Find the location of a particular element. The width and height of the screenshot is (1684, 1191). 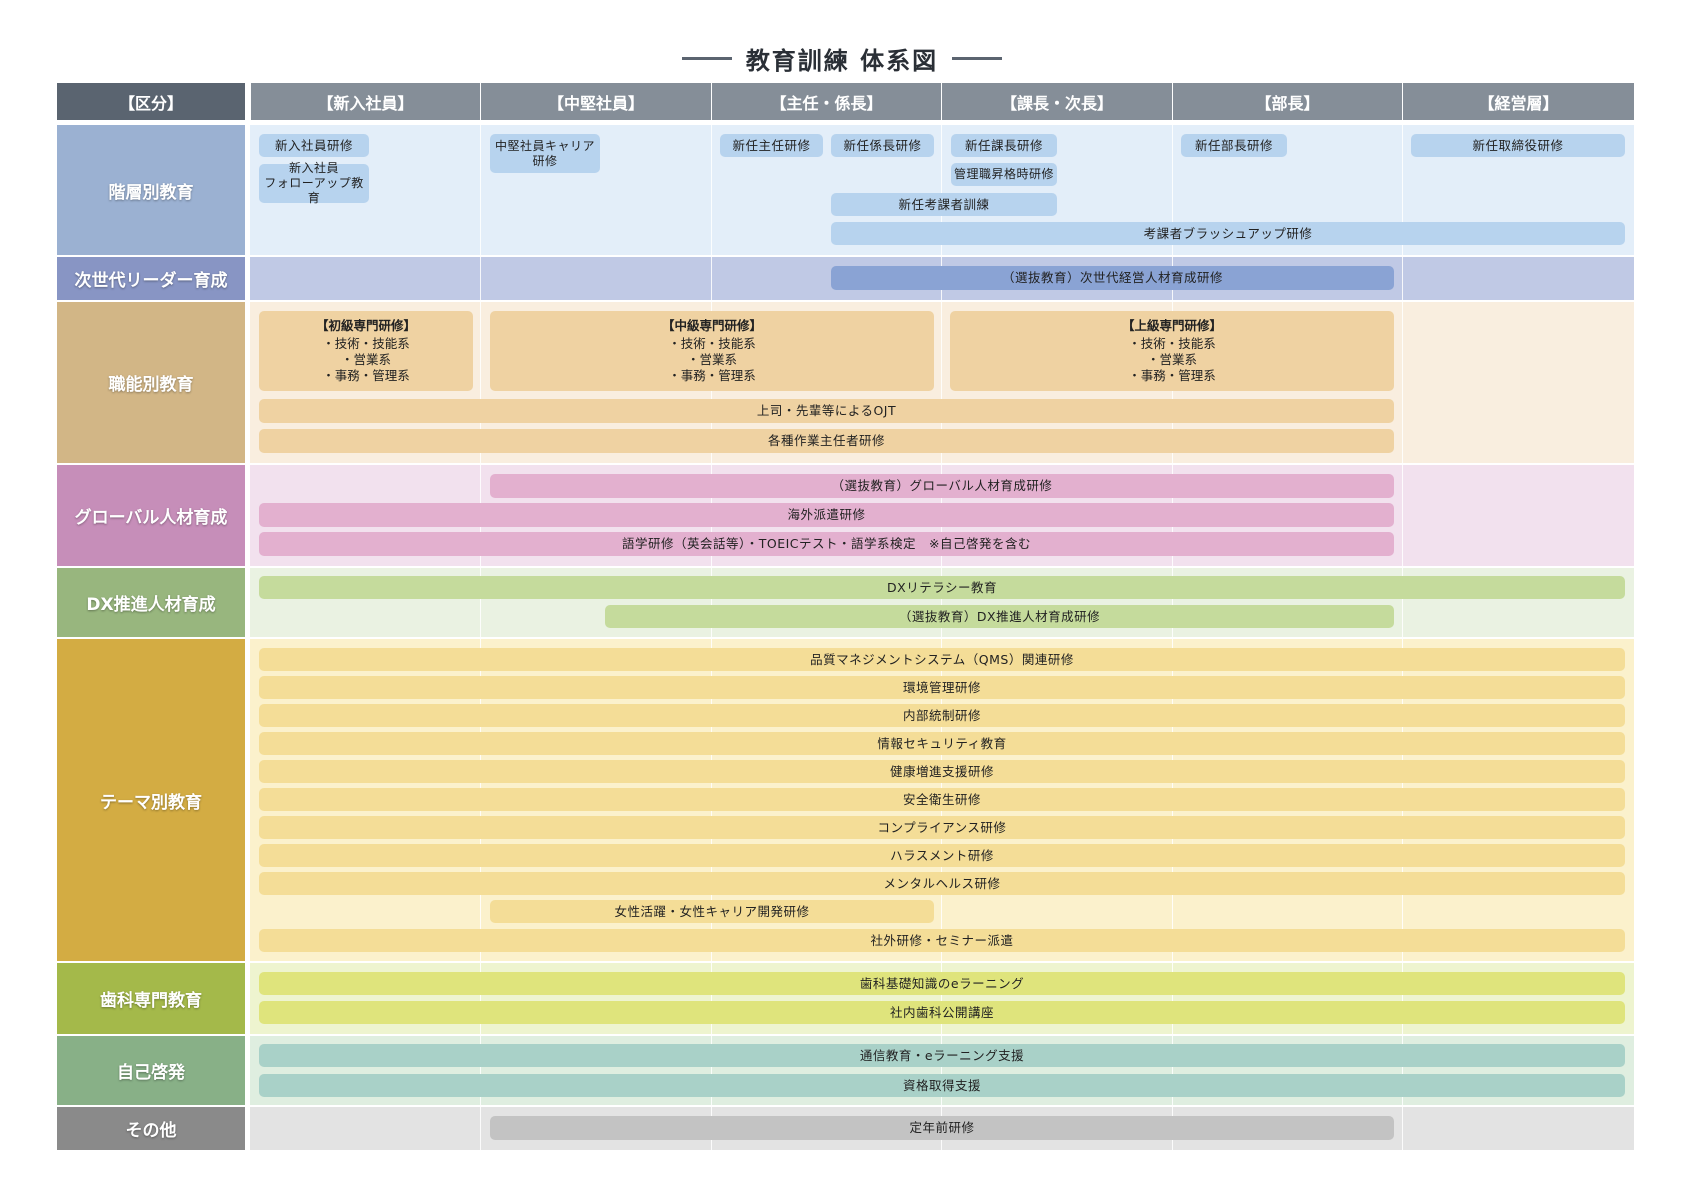

training-item: 資格取得支援 is located at coordinates (942, 1085).